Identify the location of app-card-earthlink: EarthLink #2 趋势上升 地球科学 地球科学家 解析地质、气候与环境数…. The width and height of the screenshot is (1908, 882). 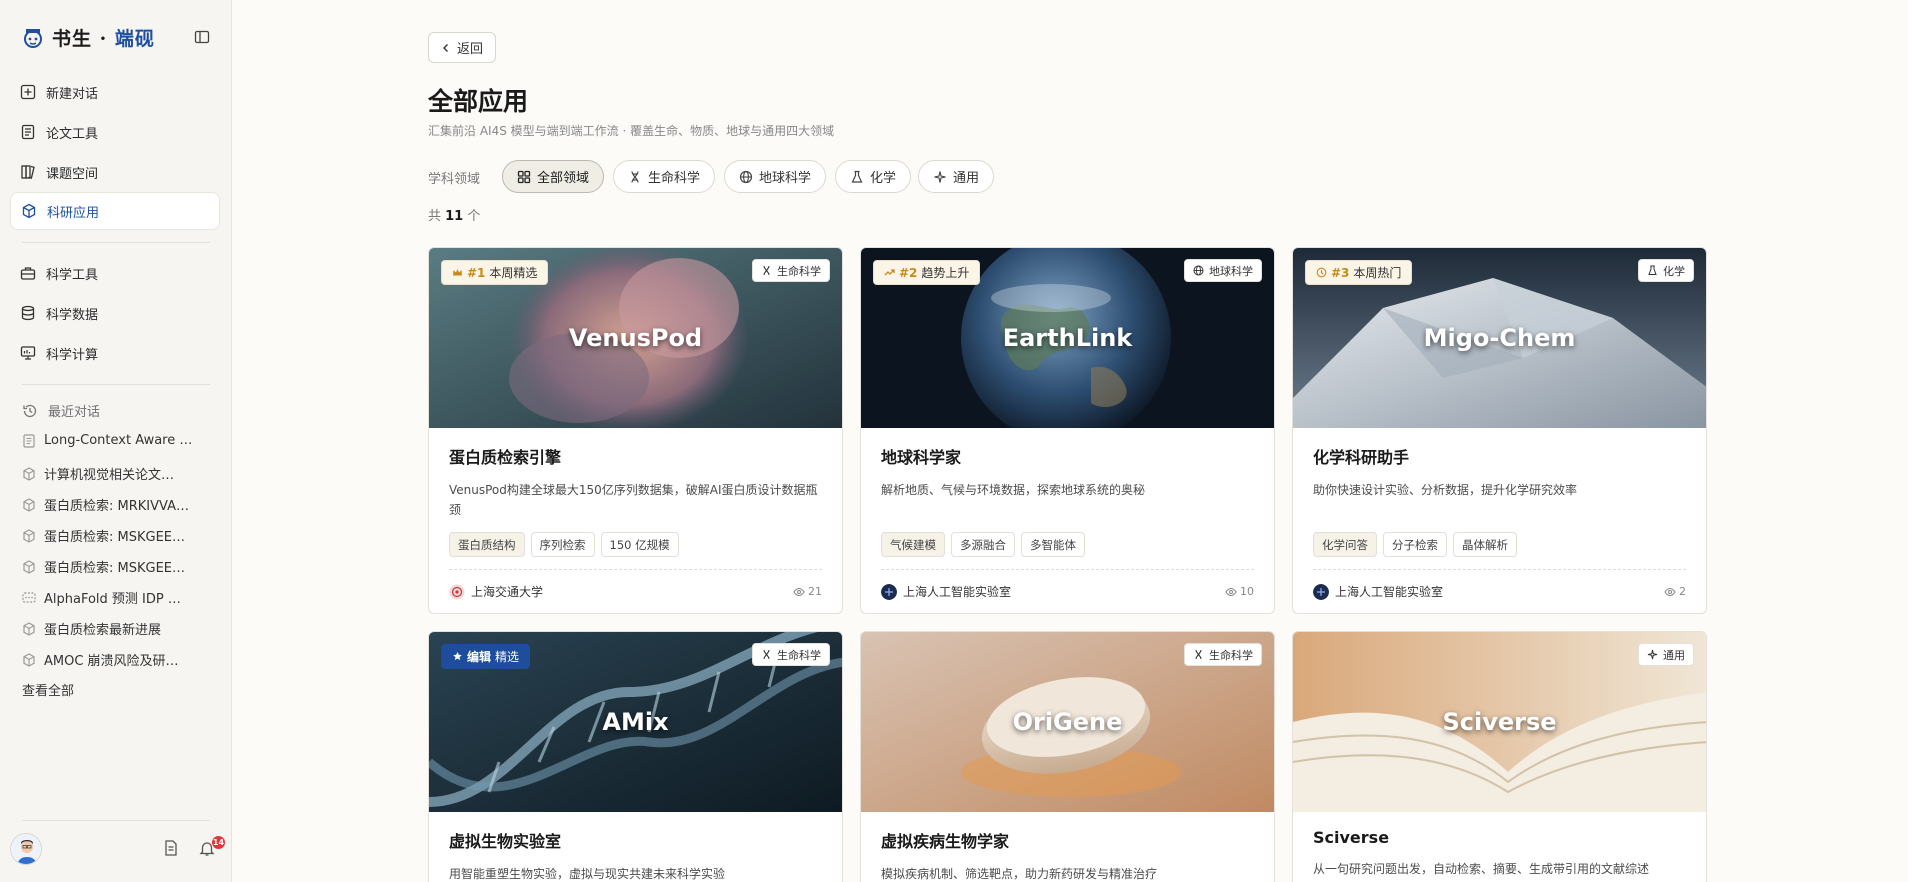
(1067, 430).